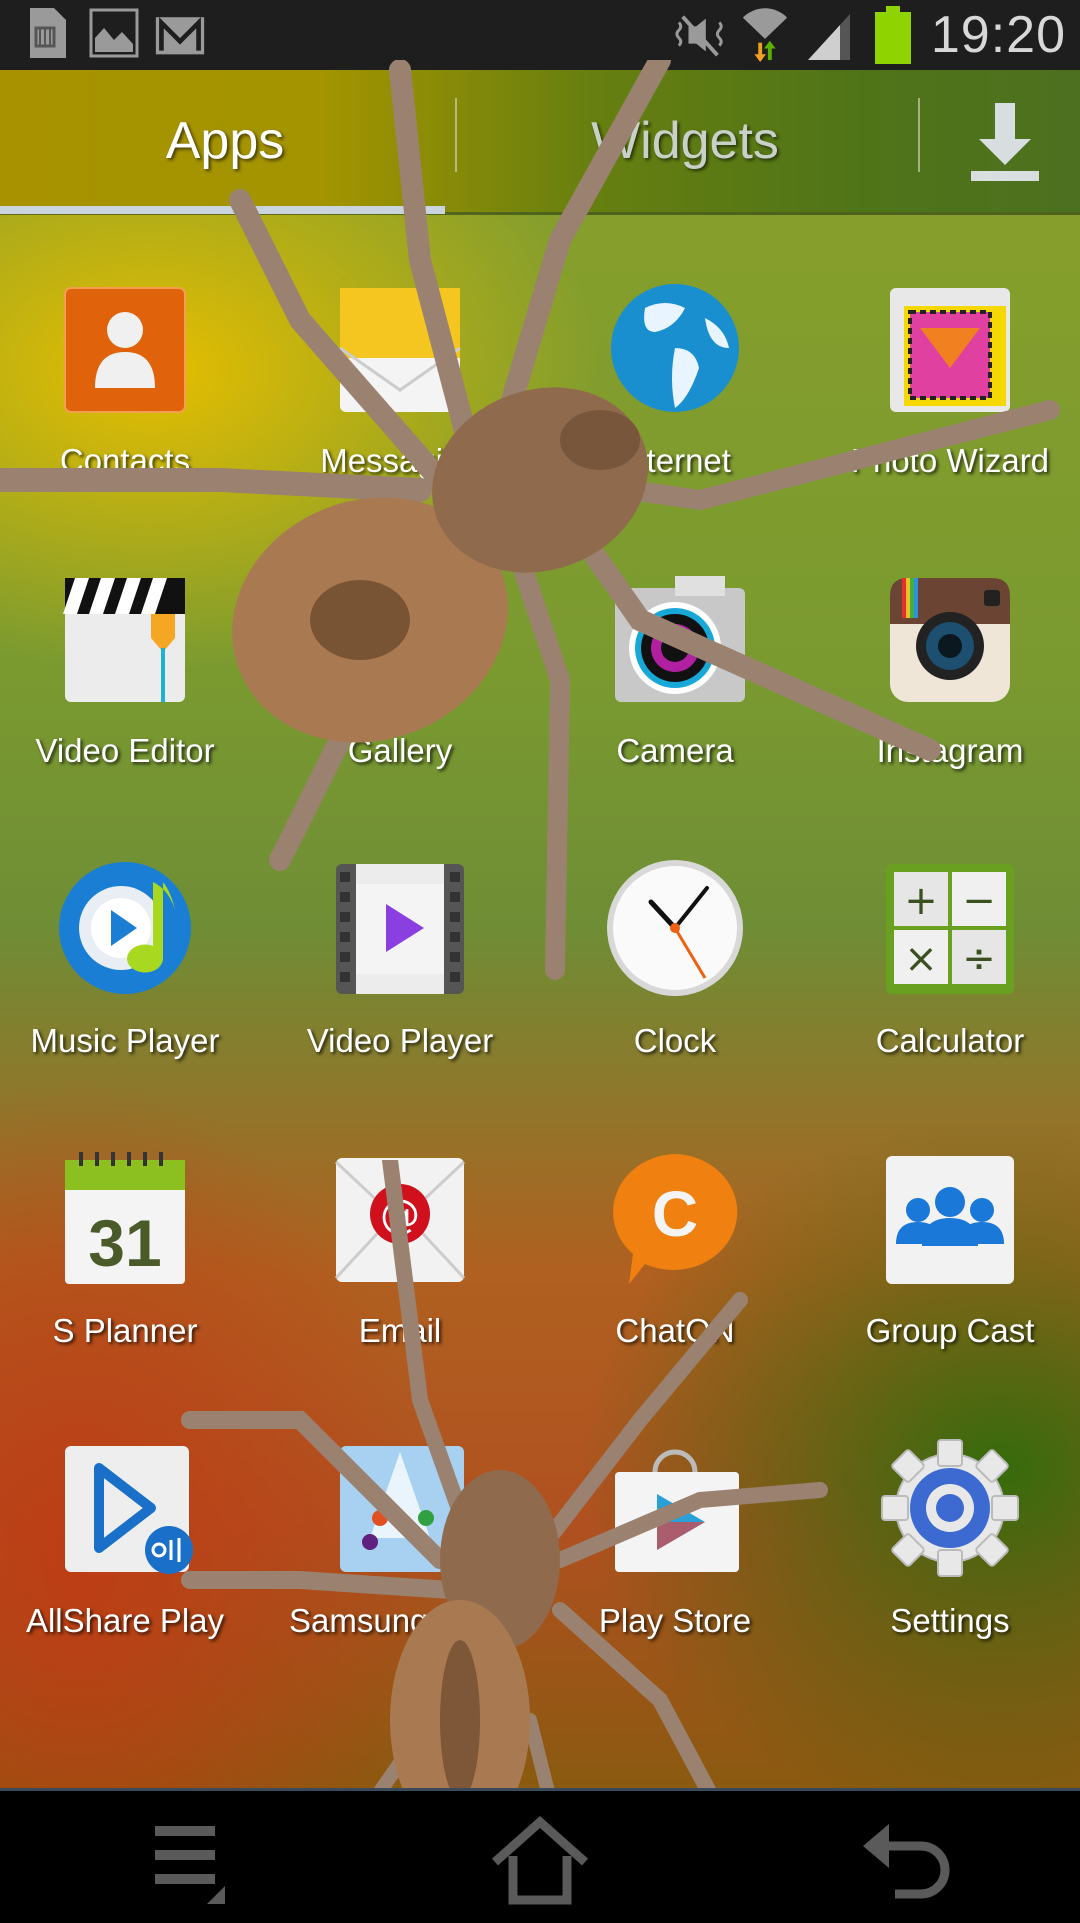  What do you see at coordinates (125, 1040) in the screenshot?
I see `app-label: Music Player` at bounding box center [125, 1040].